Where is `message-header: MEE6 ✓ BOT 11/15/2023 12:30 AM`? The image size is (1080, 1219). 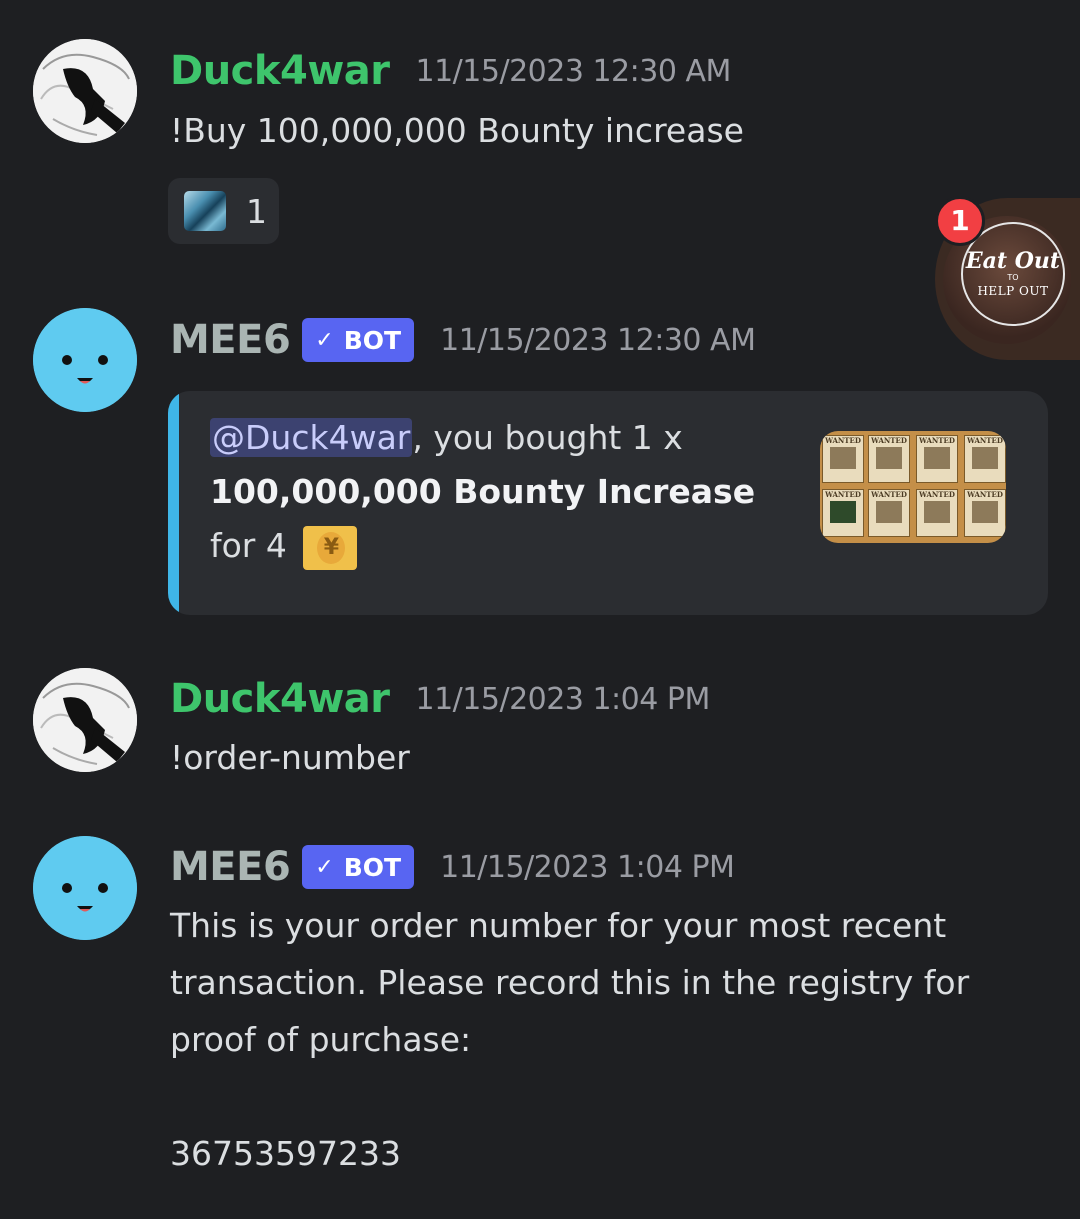
message-header: MEE6 ✓ BOT 11/15/2023 12:30 AM is located at coordinates (463, 340).